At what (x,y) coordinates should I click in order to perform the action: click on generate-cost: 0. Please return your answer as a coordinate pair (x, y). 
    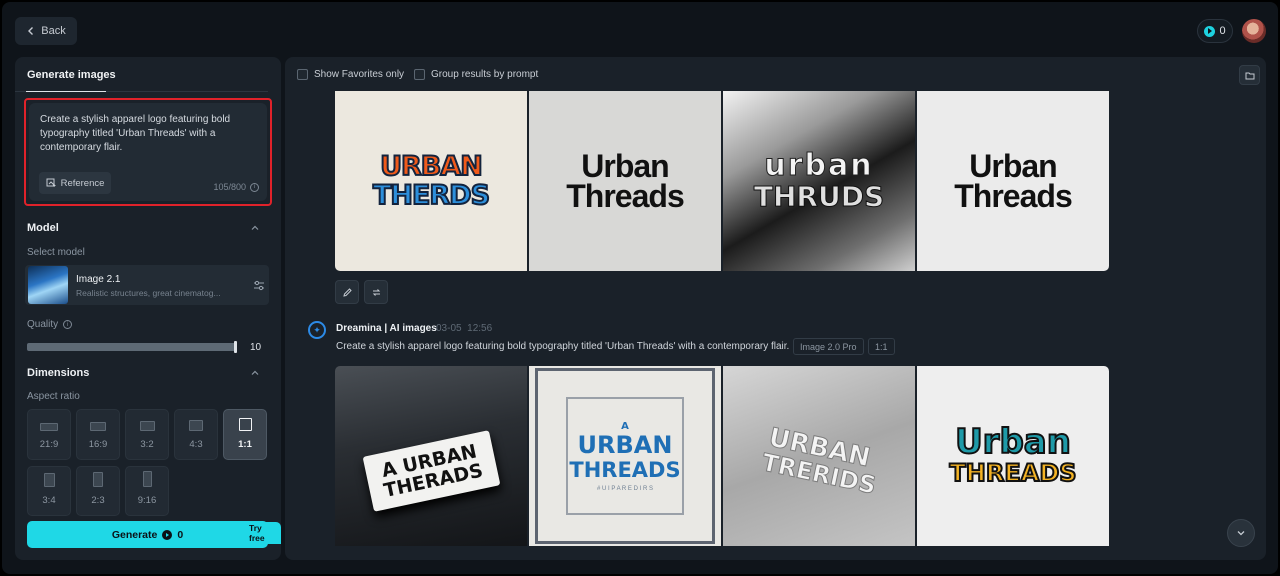
    Looking at the image, I should click on (180, 534).